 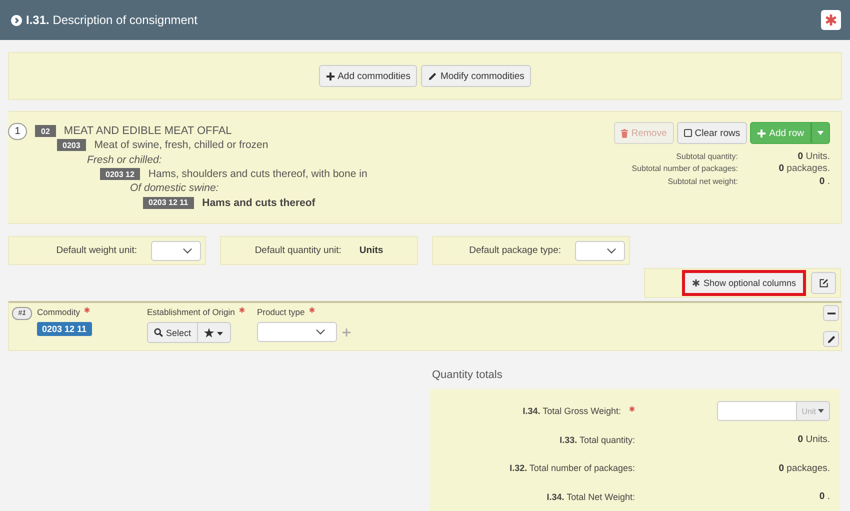 I want to click on subtotal-value: 0 Units., so click(x=813, y=156).